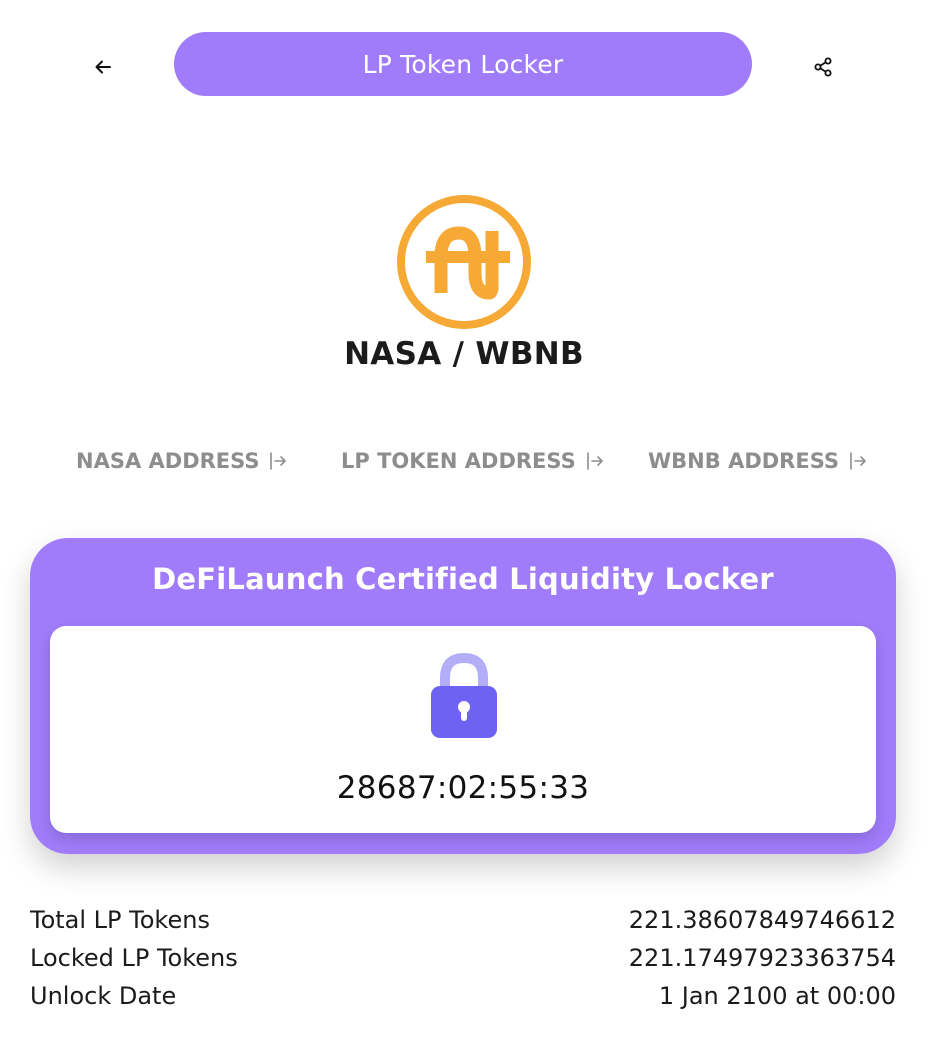 Image resolution: width=928 pixels, height=1038 pixels. What do you see at coordinates (743, 461) in the screenshot?
I see `wbnb-address-label: WBNB ADDRESS` at bounding box center [743, 461].